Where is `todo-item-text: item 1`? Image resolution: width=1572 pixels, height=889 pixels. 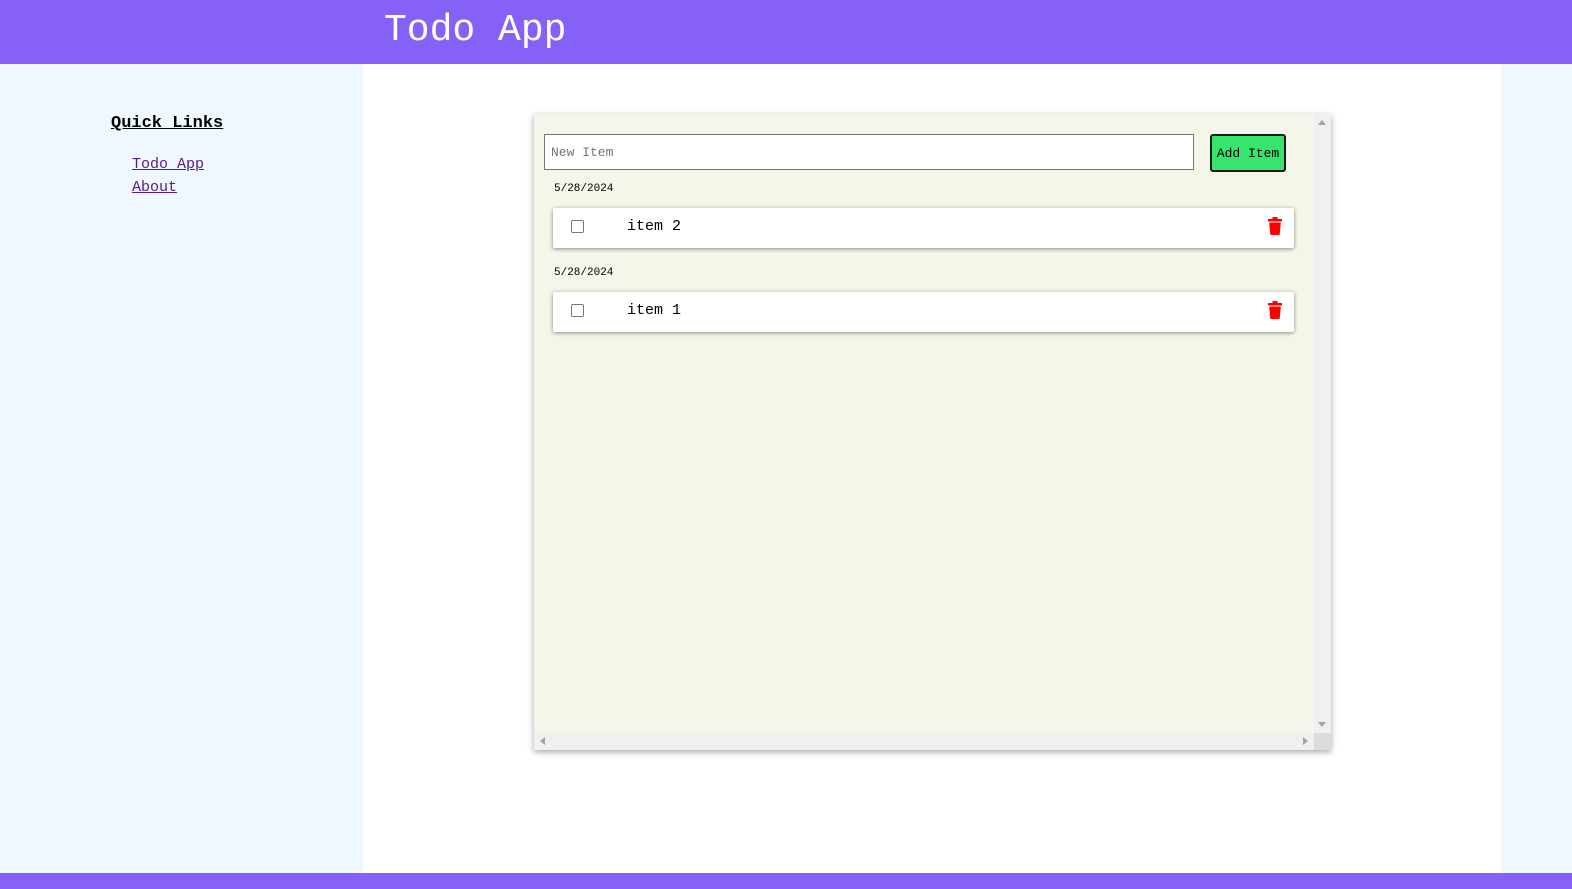
todo-item-text: item 1 is located at coordinates (654, 310).